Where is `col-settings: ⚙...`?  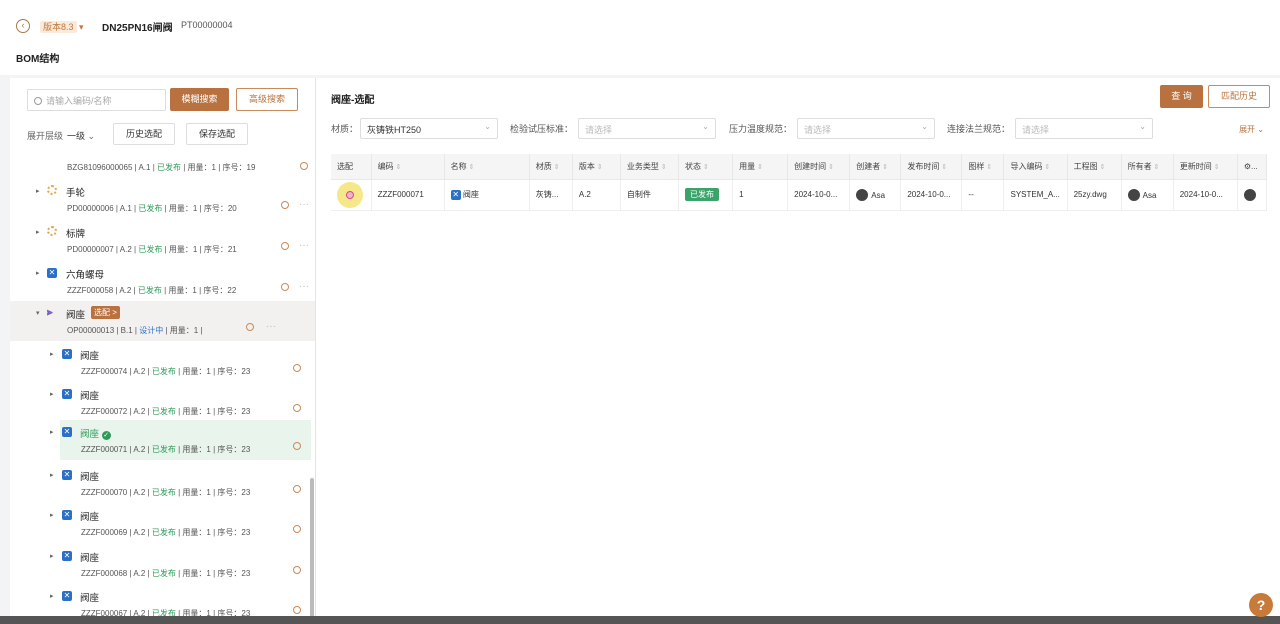 col-settings: ⚙... is located at coordinates (1252, 167).